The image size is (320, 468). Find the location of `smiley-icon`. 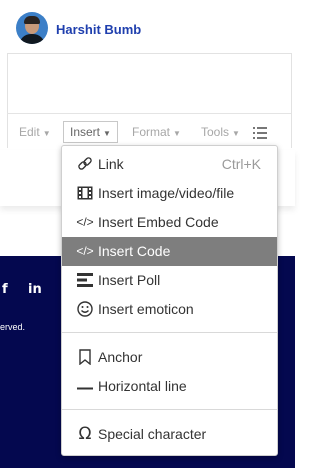

smiley-icon is located at coordinates (85, 309).